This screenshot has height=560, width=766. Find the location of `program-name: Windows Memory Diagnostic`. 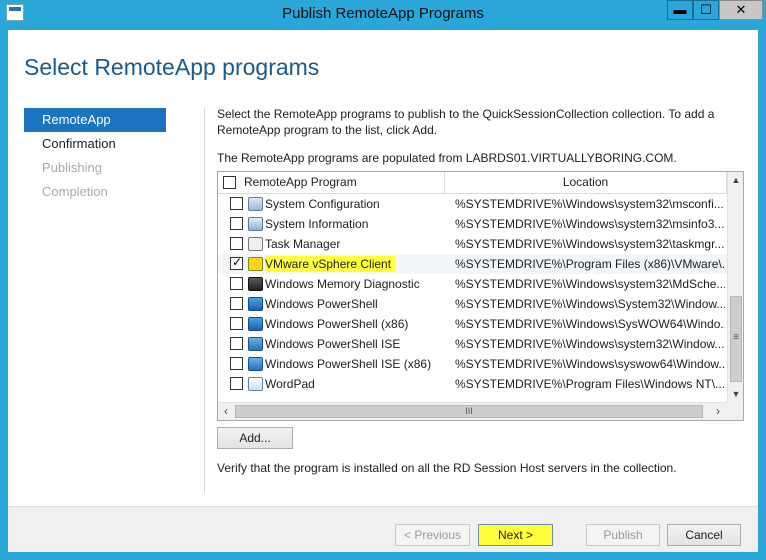

program-name: Windows Memory Diagnostic is located at coordinates (342, 284).